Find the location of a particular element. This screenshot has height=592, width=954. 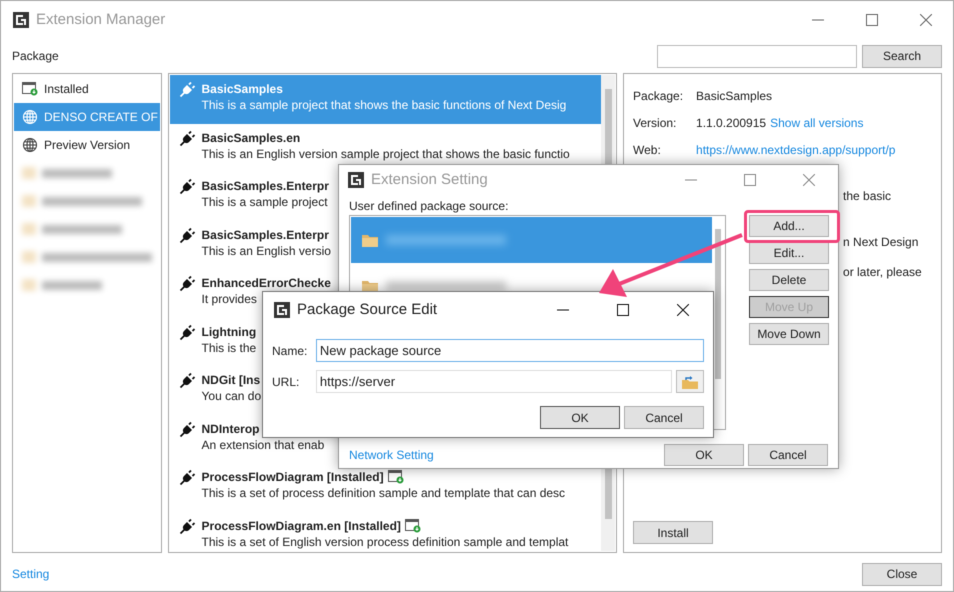

package-description: This is an English version sample project that shows the basic functio is located at coordinates (386, 154).